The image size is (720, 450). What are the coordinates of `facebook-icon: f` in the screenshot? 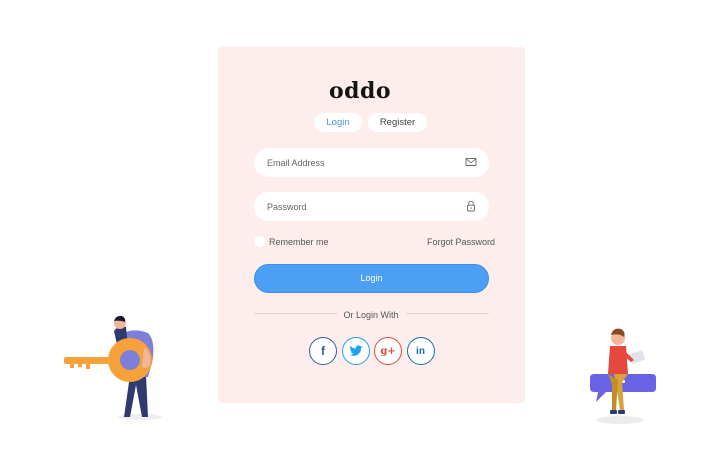 It's located at (323, 351).